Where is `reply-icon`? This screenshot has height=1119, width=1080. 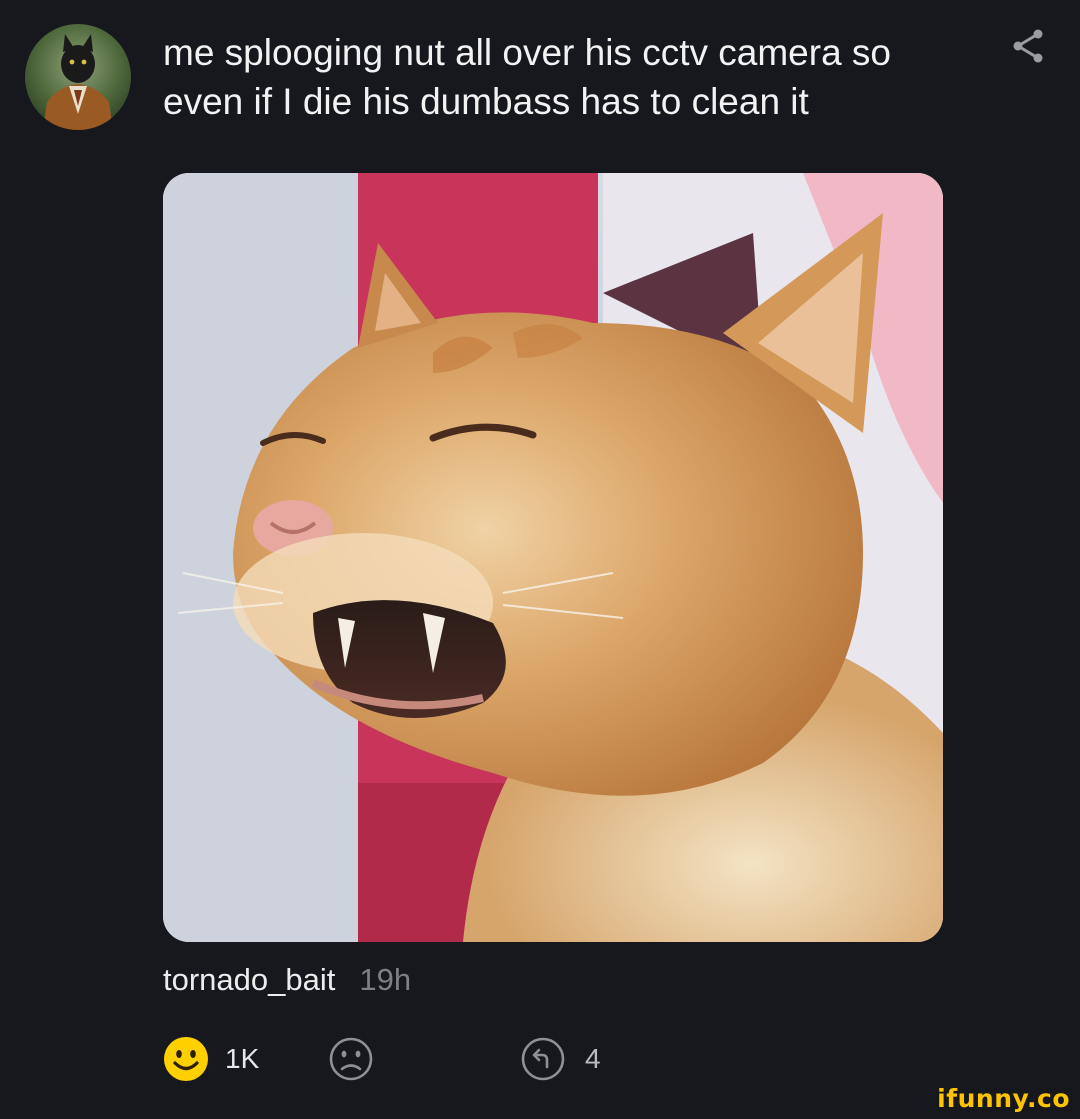
reply-icon is located at coordinates (543, 1059).